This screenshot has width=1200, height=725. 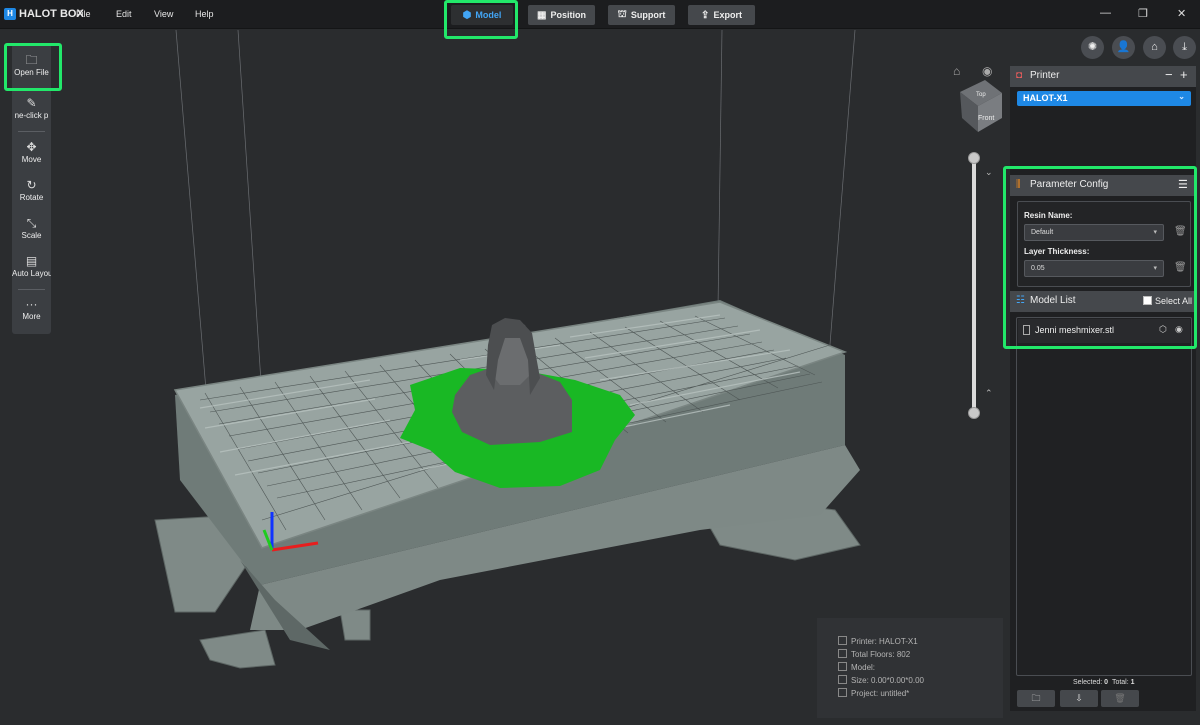 I want to click on add-printer-button: +, so click(x=1184, y=74).